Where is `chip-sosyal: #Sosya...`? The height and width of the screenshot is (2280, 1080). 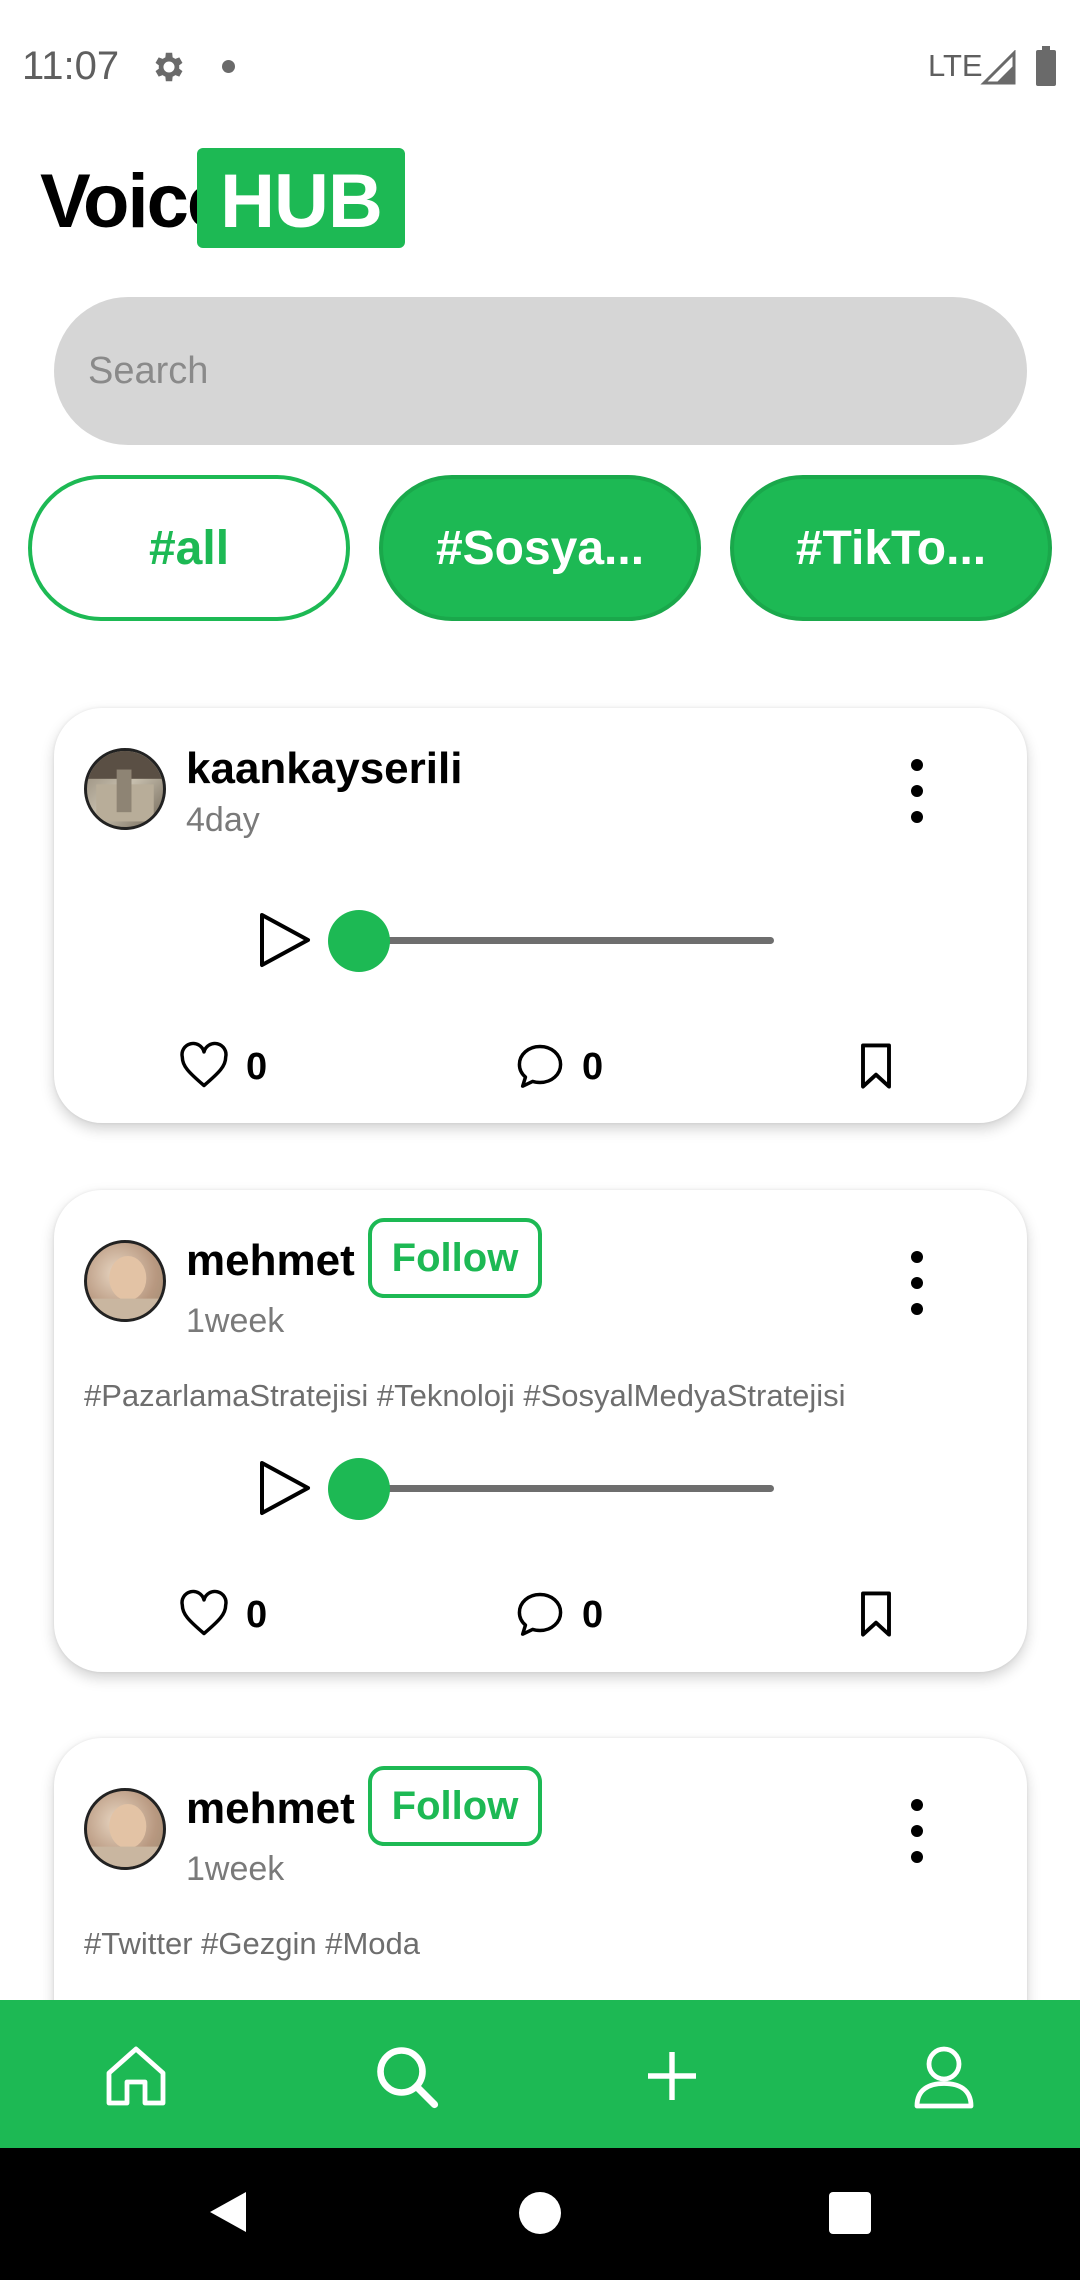
chip-sosyal: #Sosya... is located at coordinates (540, 548).